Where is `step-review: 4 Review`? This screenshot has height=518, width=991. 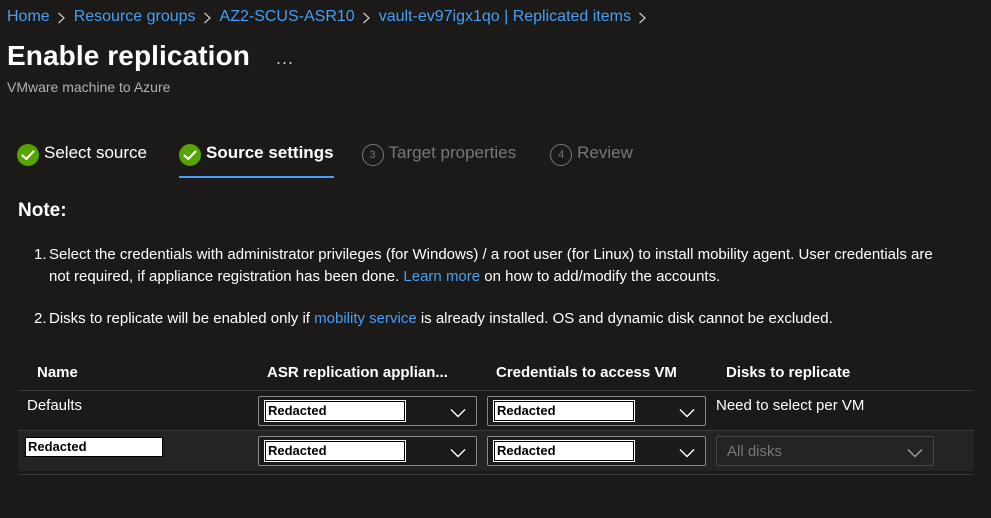
step-review: 4 Review is located at coordinates (591, 161).